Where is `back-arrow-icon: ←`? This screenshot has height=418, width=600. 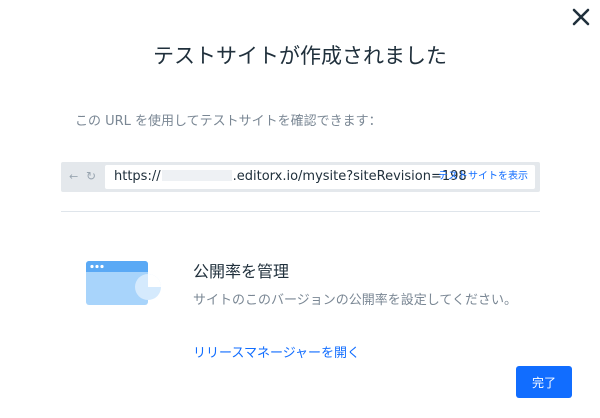
back-arrow-icon: ← is located at coordinates (74, 176).